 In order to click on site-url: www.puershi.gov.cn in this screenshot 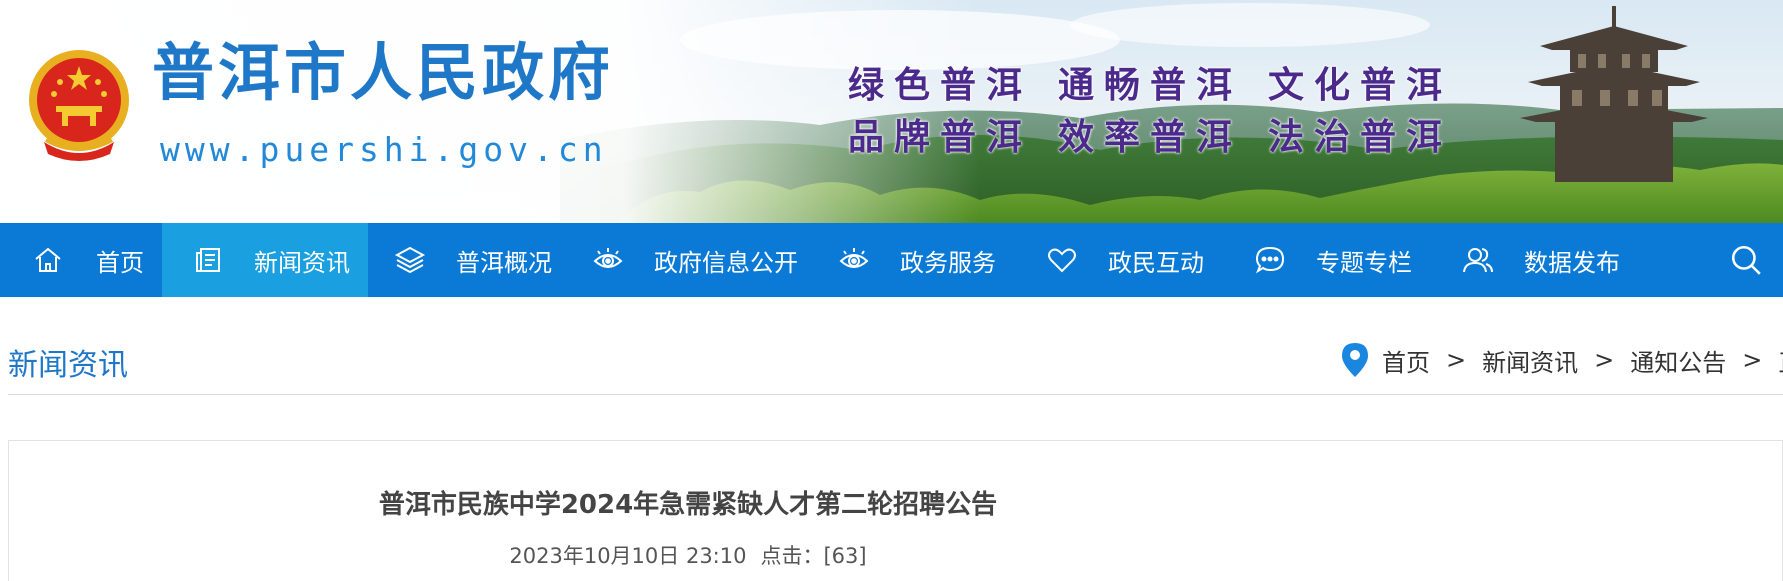, I will do `click(384, 149)`.